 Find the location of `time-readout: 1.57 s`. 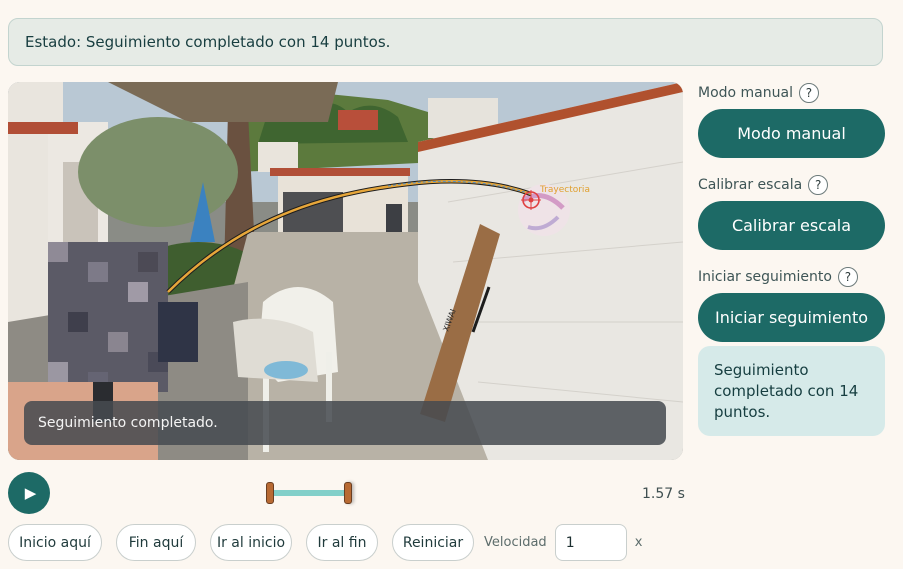

time-readout: 1.57 s is located at coordinates (663, 494).